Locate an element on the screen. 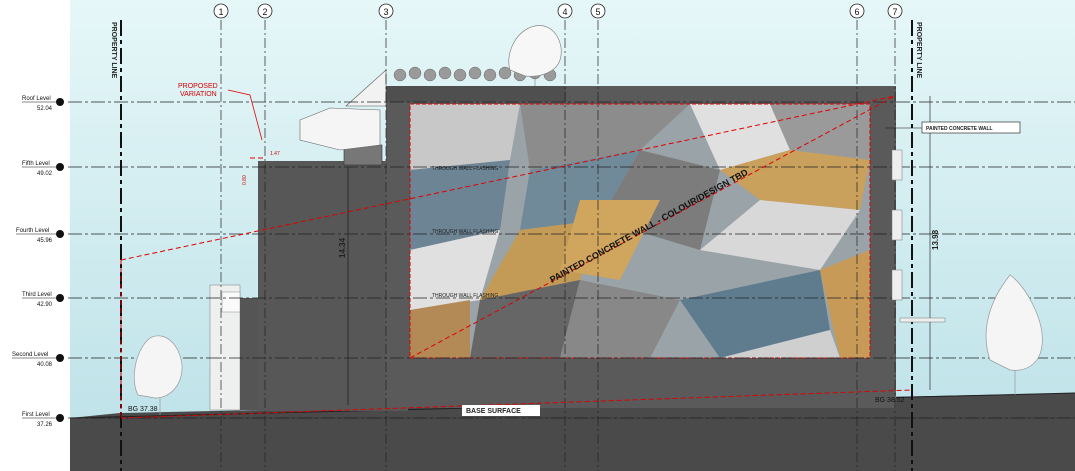 The width and height of the screenshot is (1075, 471). level-name-roof: Roof Level is located at coordinates (36, 99).